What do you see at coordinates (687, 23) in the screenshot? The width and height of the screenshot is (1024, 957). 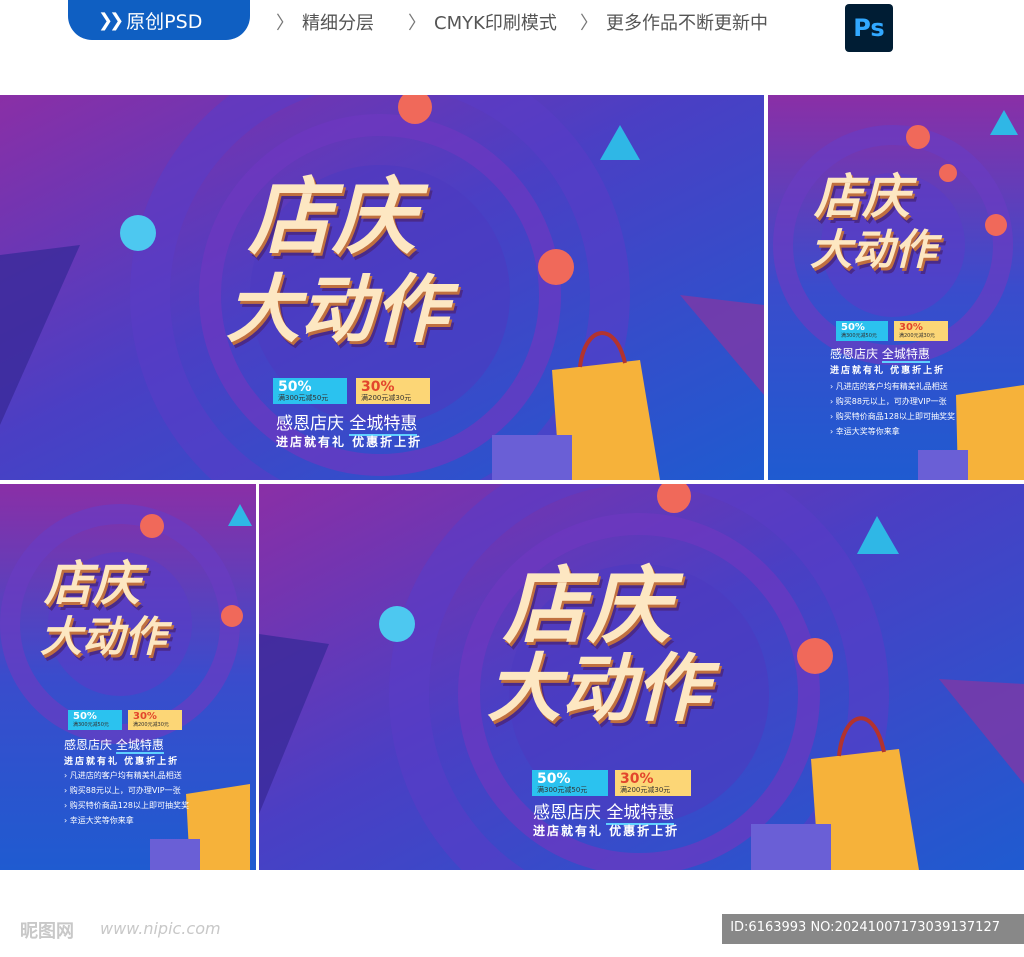 I see `feature-label: 更多作品不断更新中` at bounding box center [687, 23].